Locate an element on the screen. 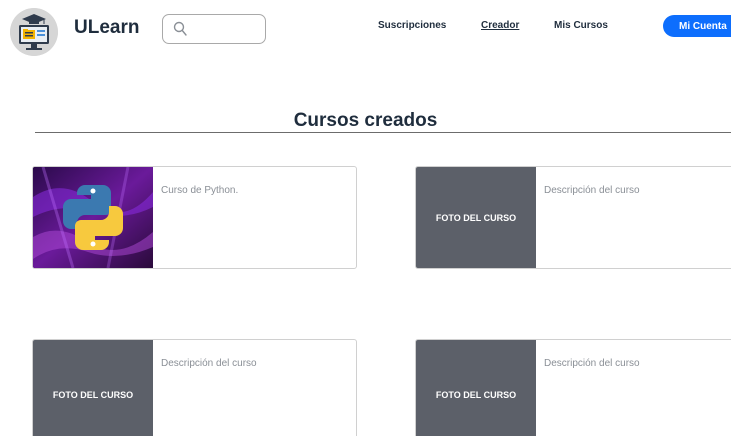 This screenshot has height=436, width=731. nav-suscripciones: Suscripciones is located at coordinates (412, 25).